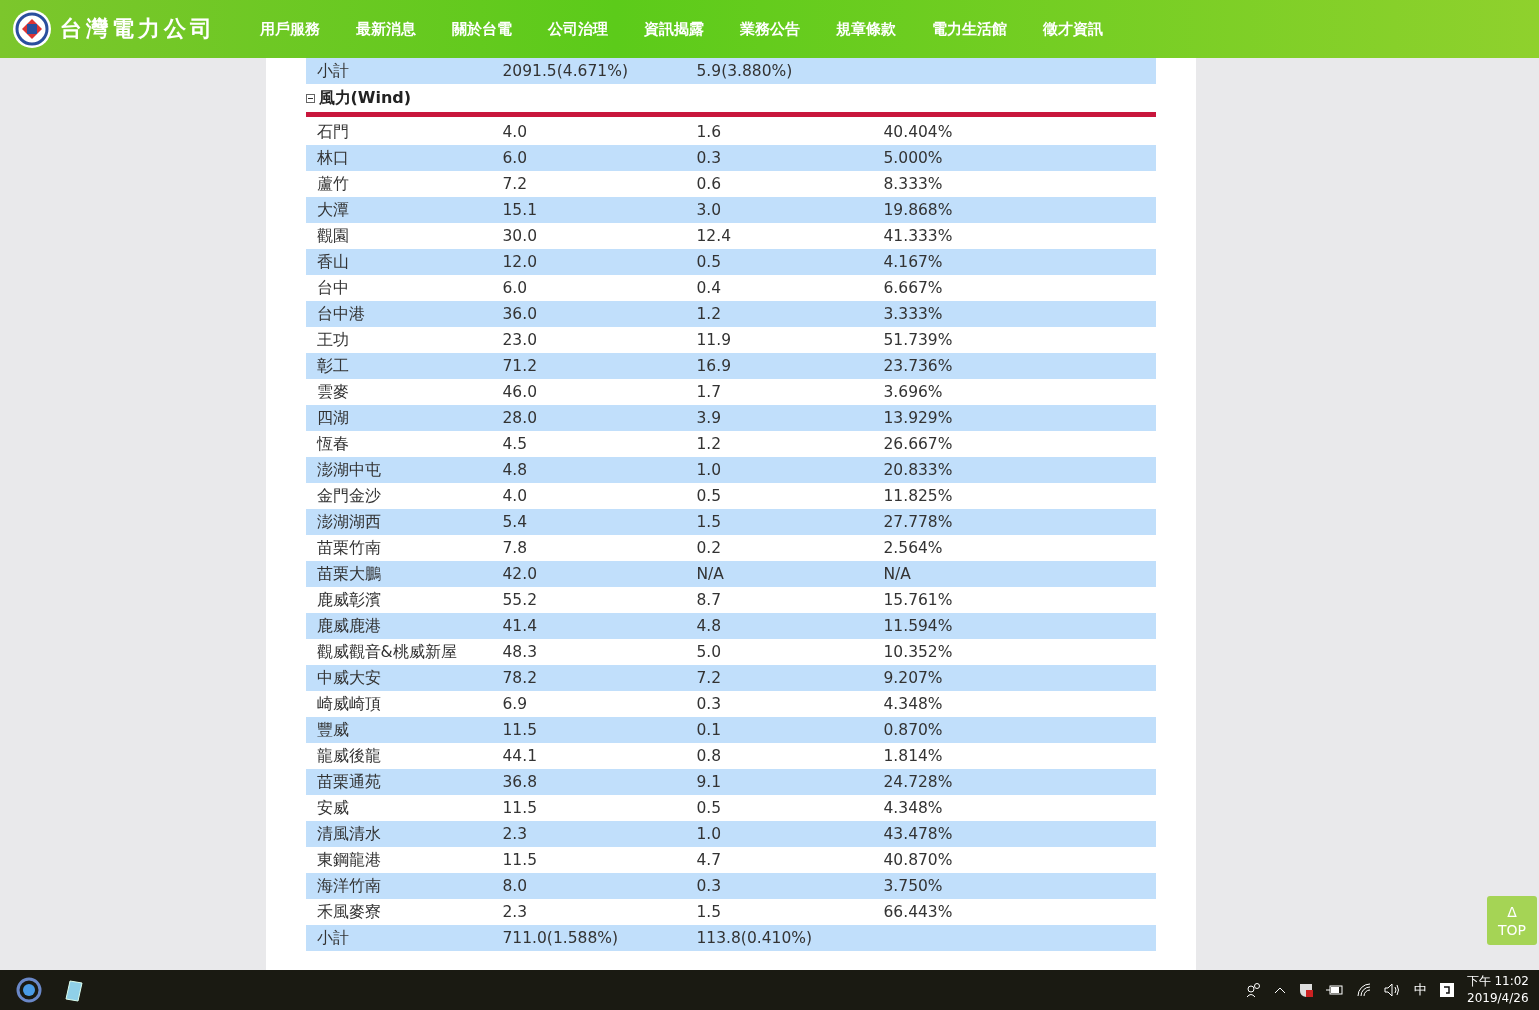  I want to click on table-cell-text: 20.833%, so click(918, 470).